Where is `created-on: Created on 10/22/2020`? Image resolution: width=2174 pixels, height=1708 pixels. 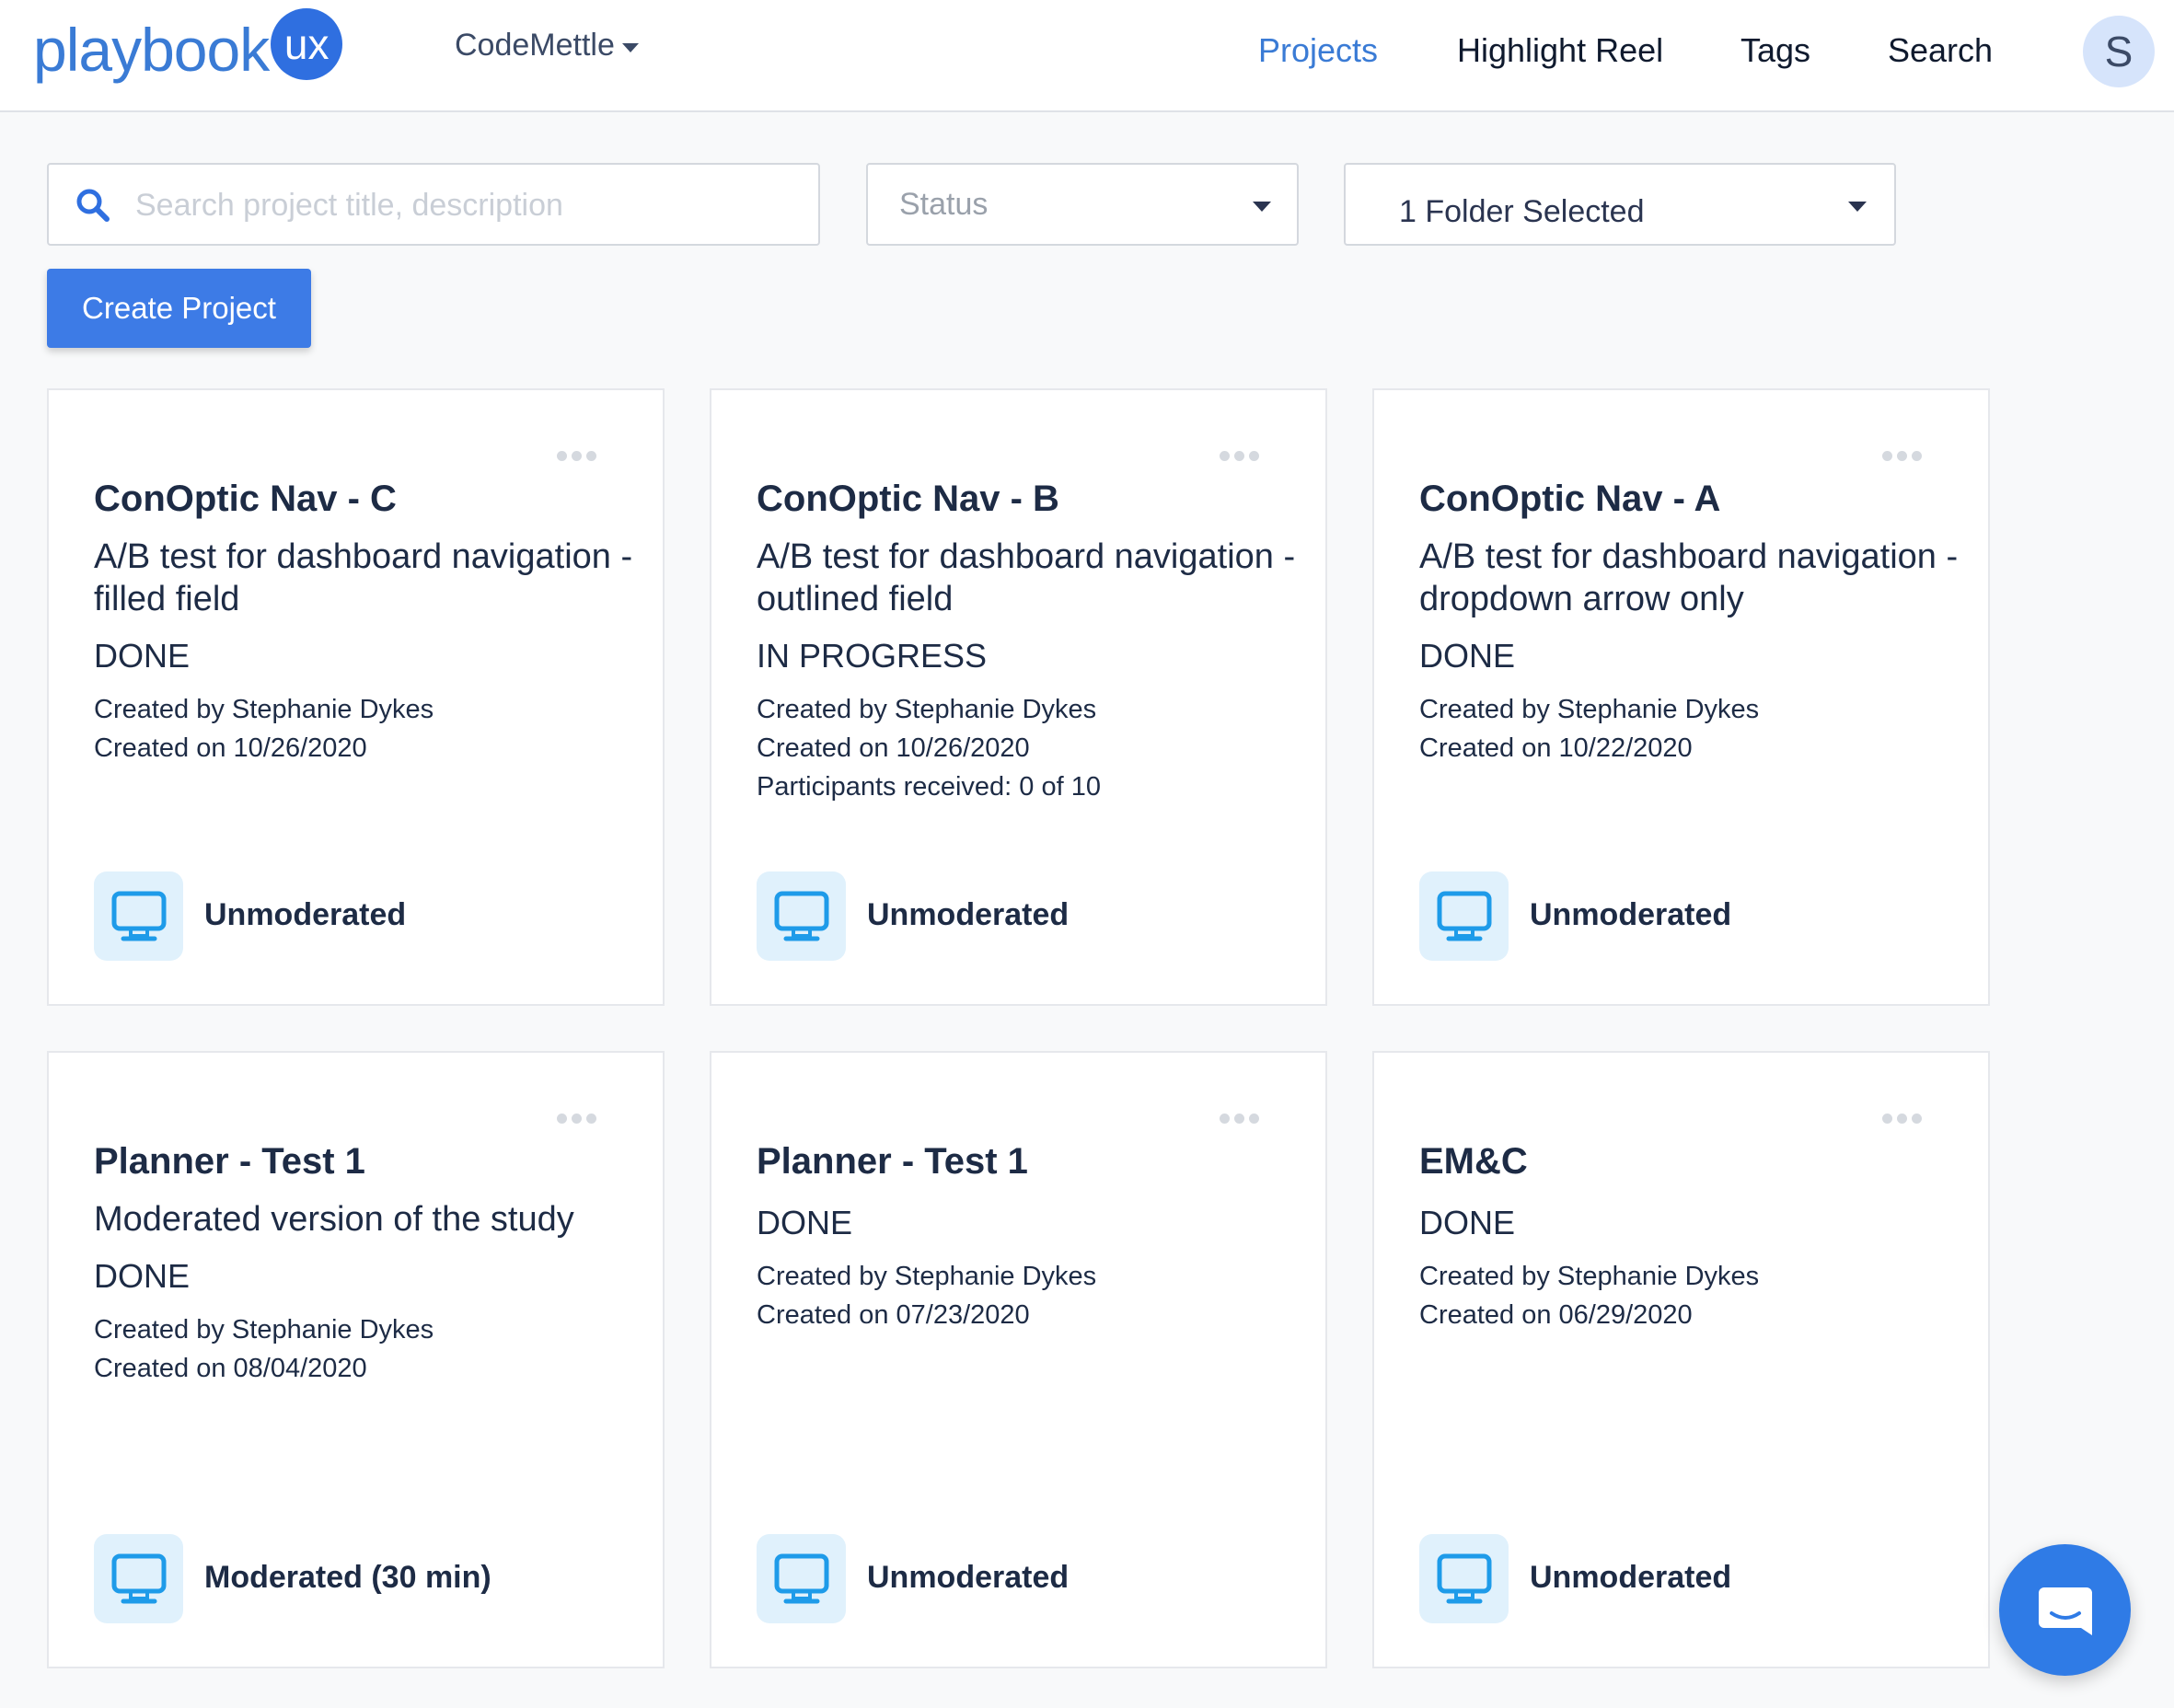
created-on: Created on 10/22/2020 is located at coordinates (1556, 748).